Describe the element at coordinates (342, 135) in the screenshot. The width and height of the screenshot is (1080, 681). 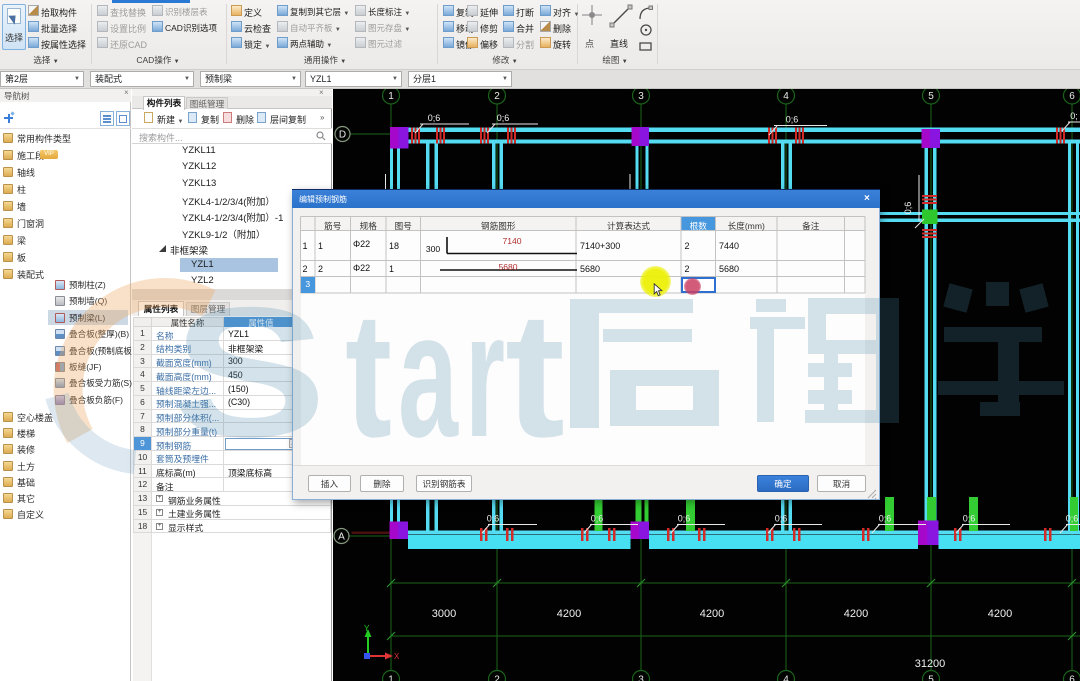
I see `svg-text: D` at that location.